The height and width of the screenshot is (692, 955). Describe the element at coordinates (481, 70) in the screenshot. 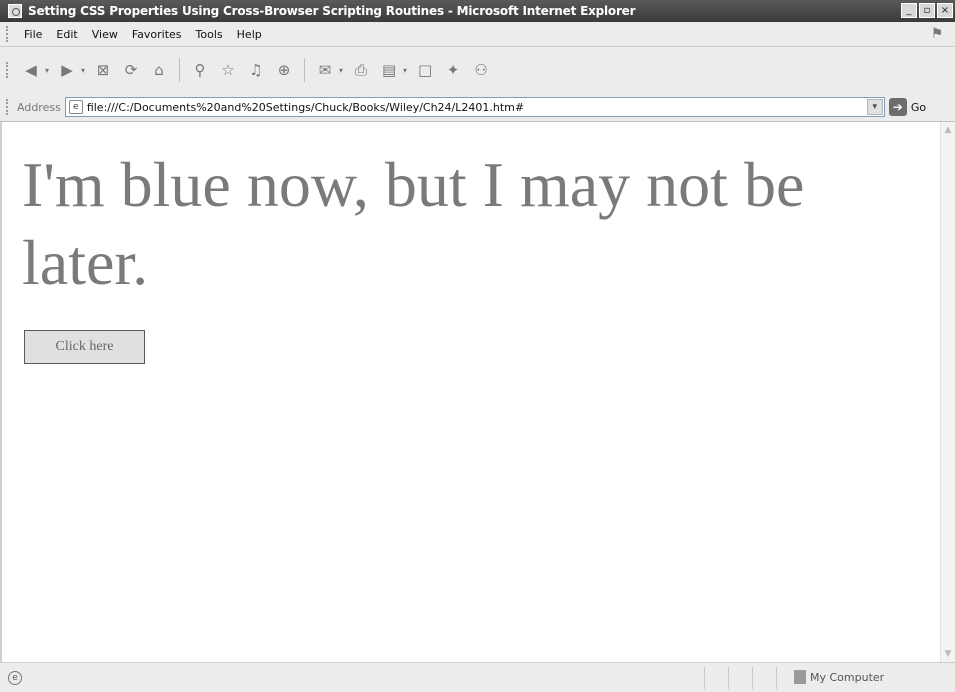

I see `research-icon: ⚇` at that location.